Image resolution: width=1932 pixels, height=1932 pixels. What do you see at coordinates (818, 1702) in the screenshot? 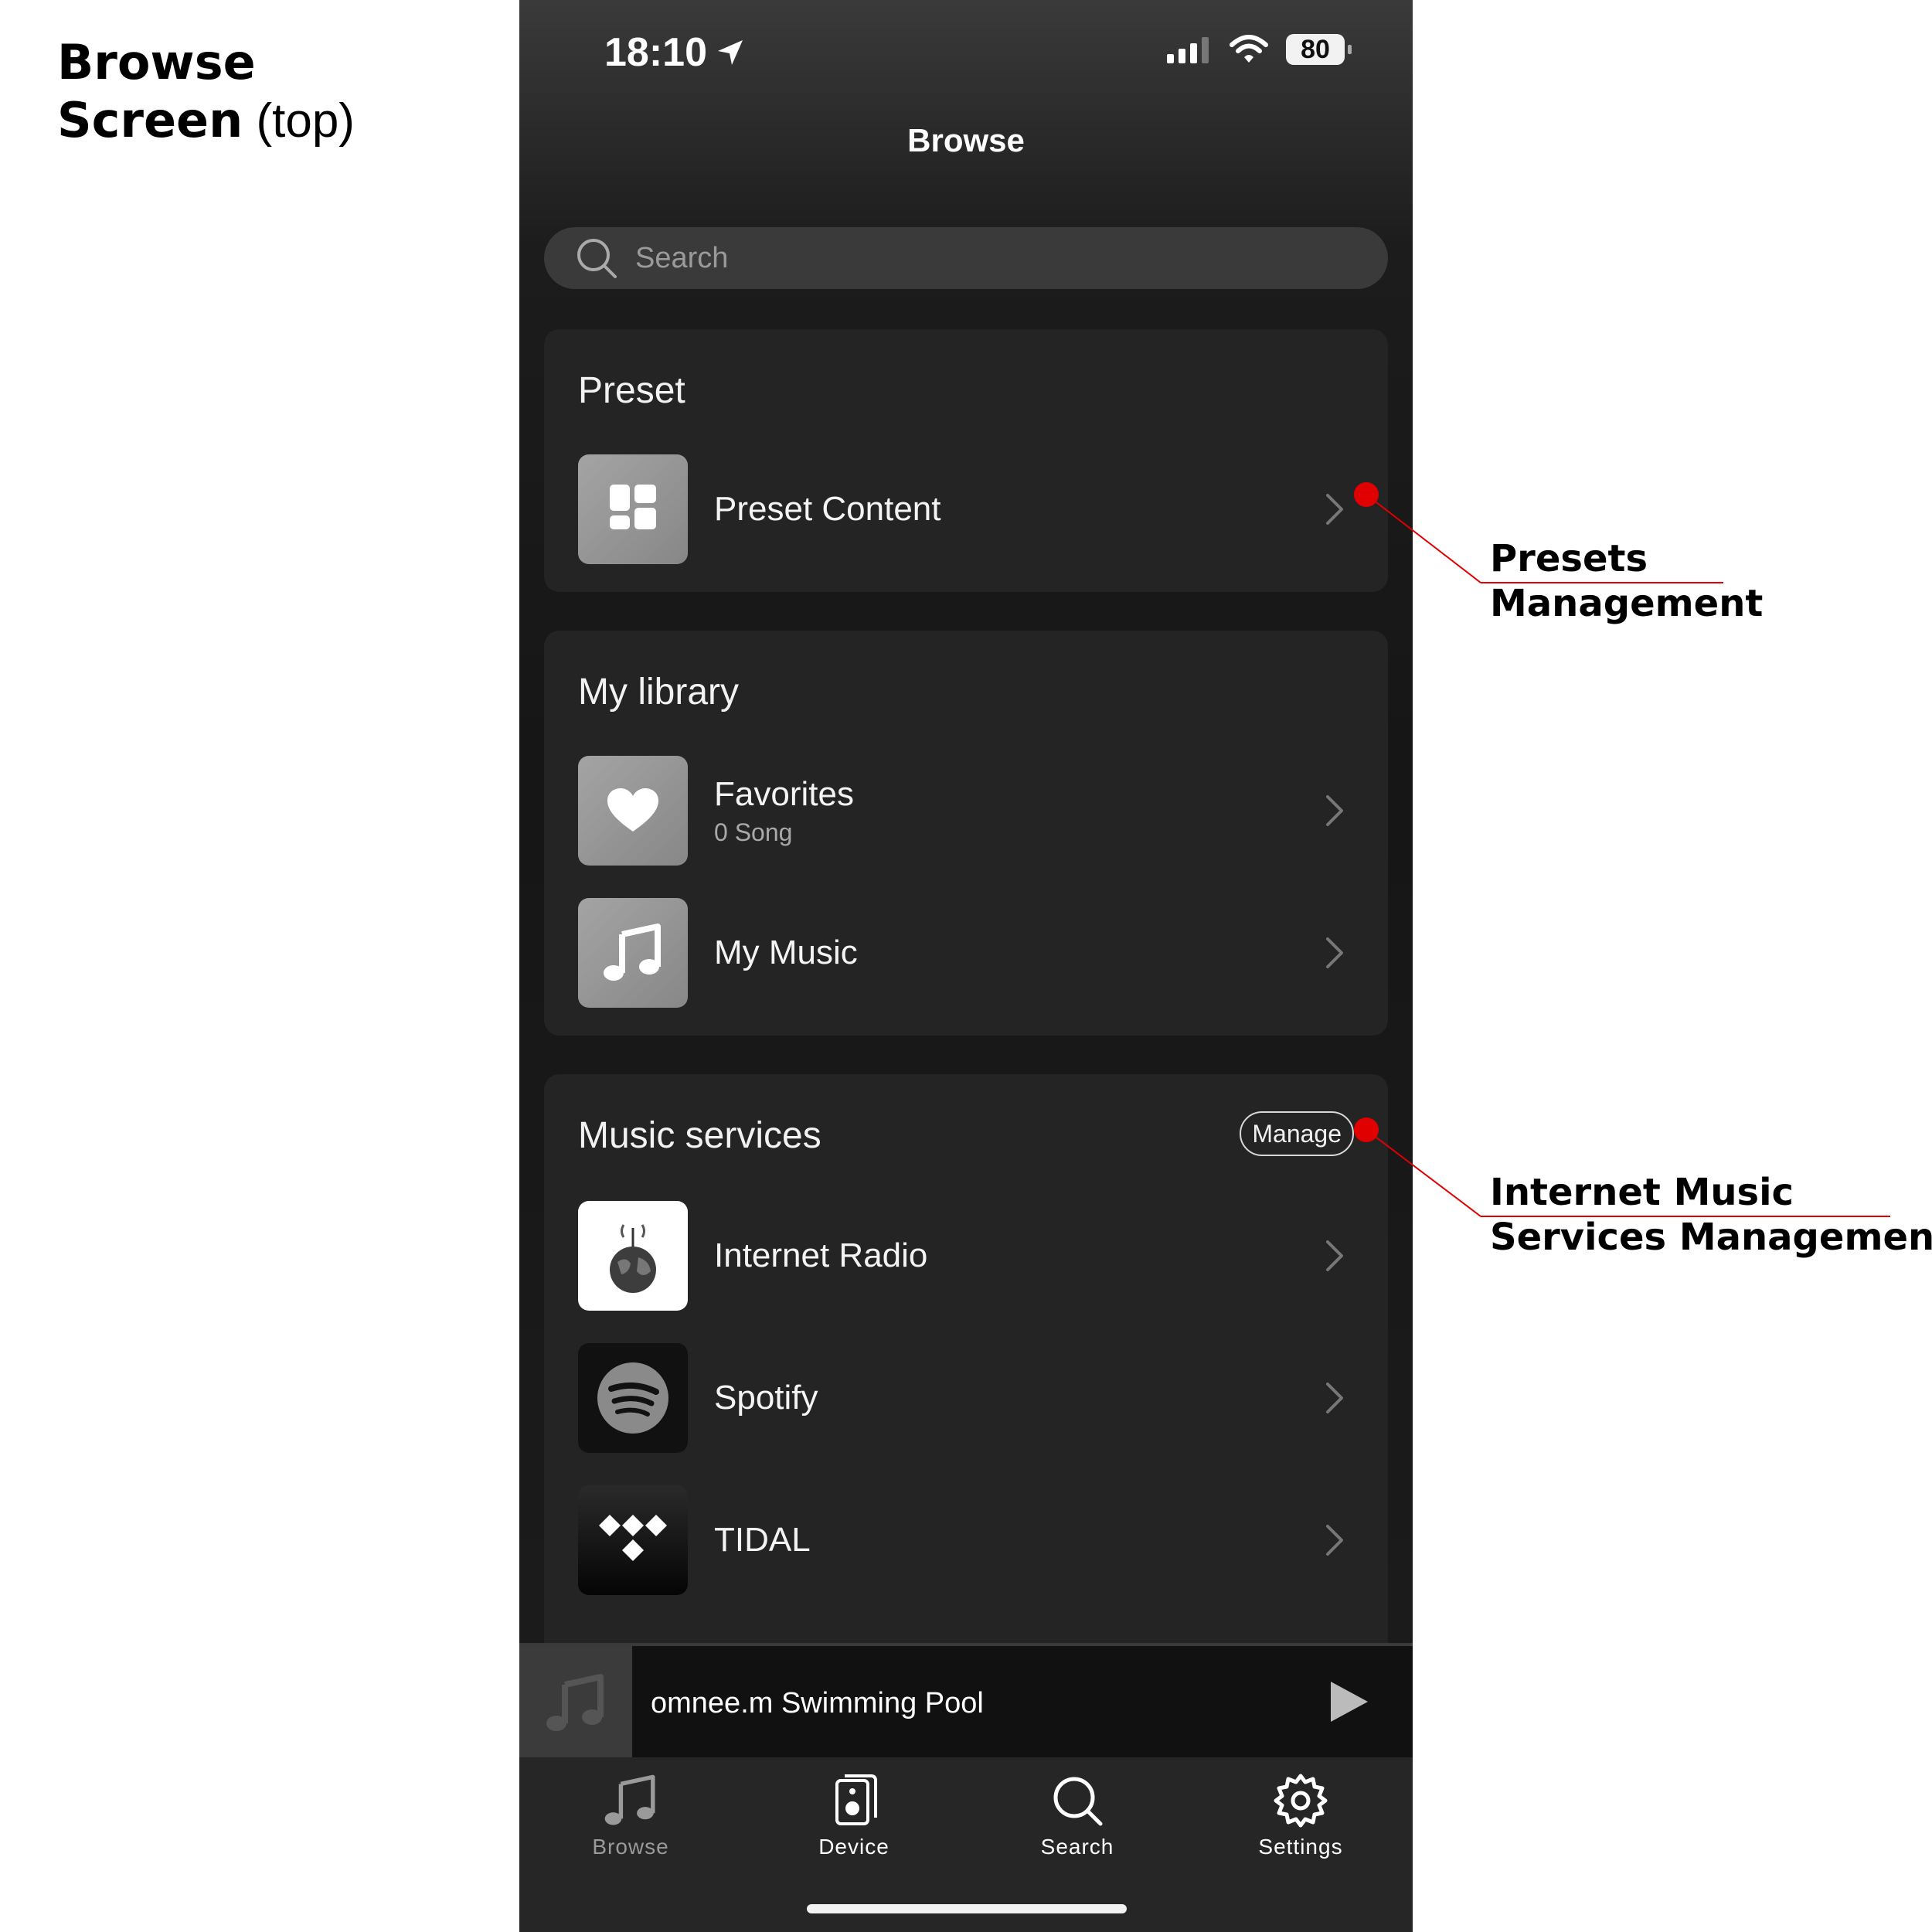
I see `now-playing-title: omnee.m Swimming Pool` at bounding box center [818, 1702].